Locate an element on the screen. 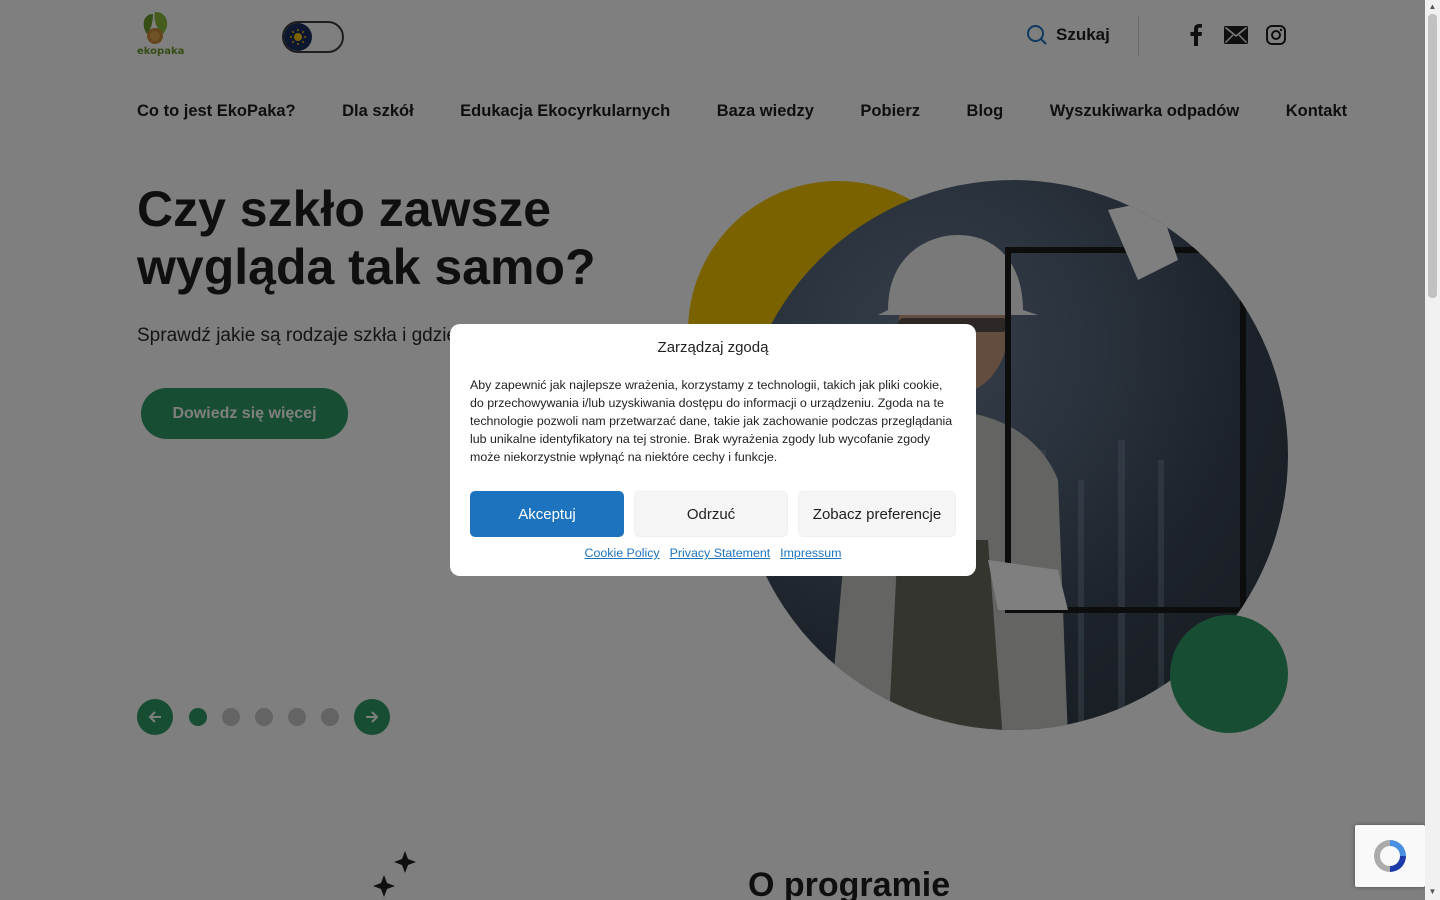  recaptcha-icon is located at coordinates (1390, 856).